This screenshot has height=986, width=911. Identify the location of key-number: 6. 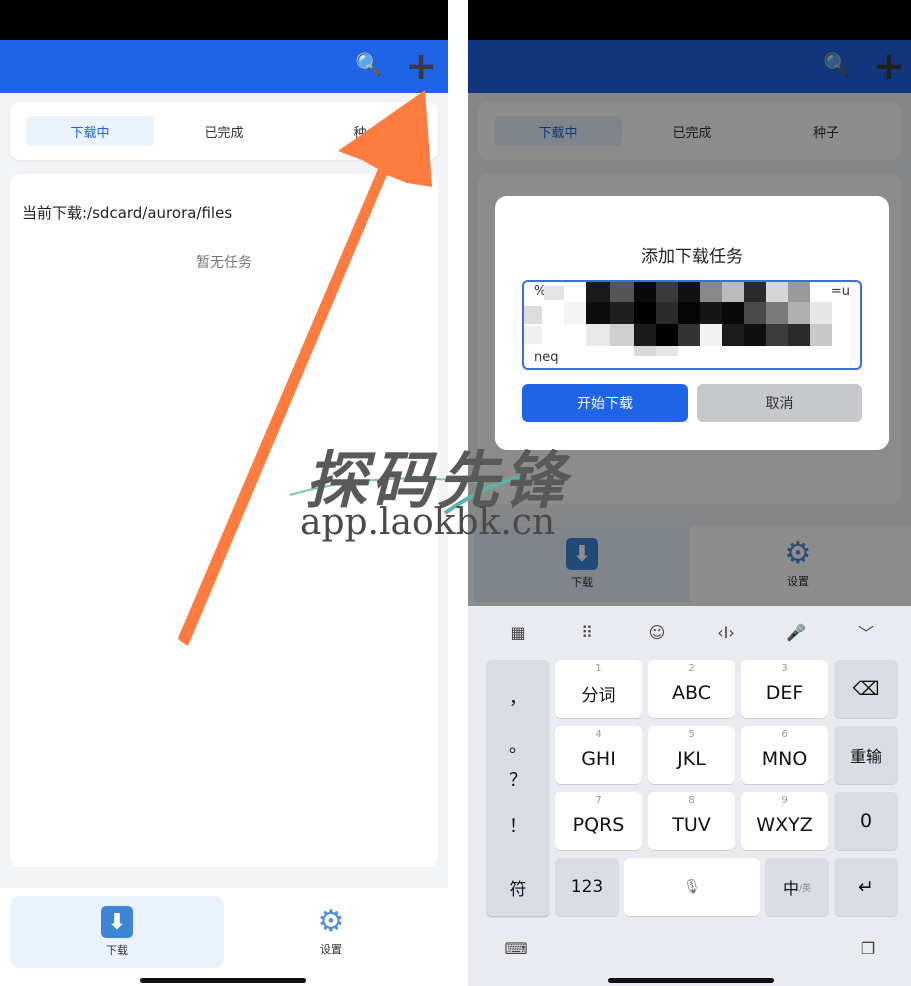
(784, 734).